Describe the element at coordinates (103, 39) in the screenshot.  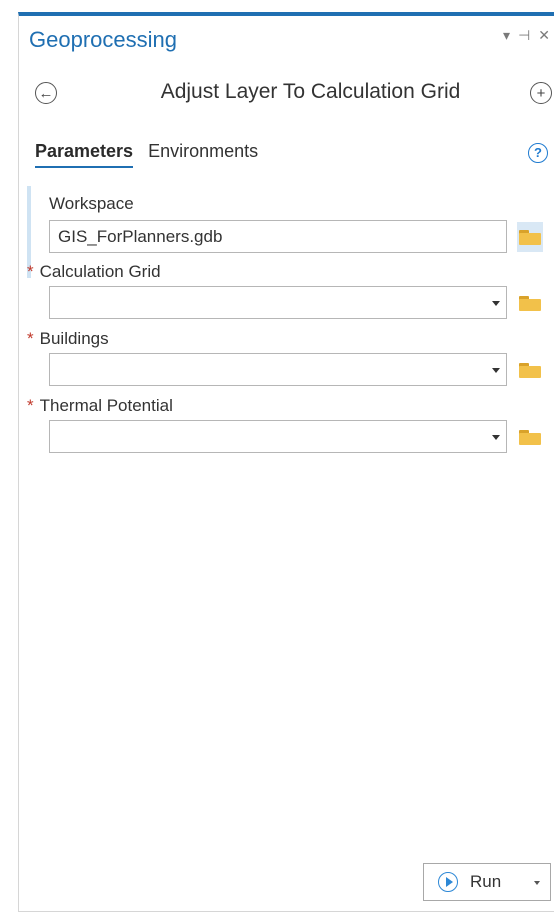
I see `pane-title: Geoprocessing` at that location.